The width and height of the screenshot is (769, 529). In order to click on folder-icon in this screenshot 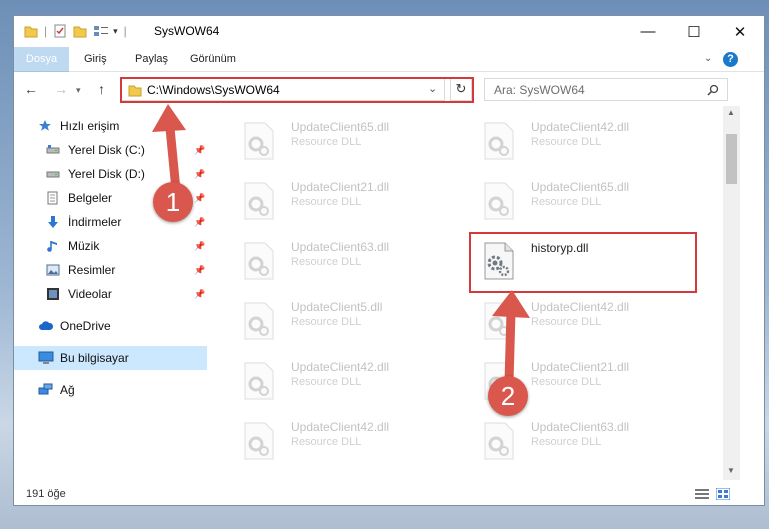, I will do `click(31, 32)`.